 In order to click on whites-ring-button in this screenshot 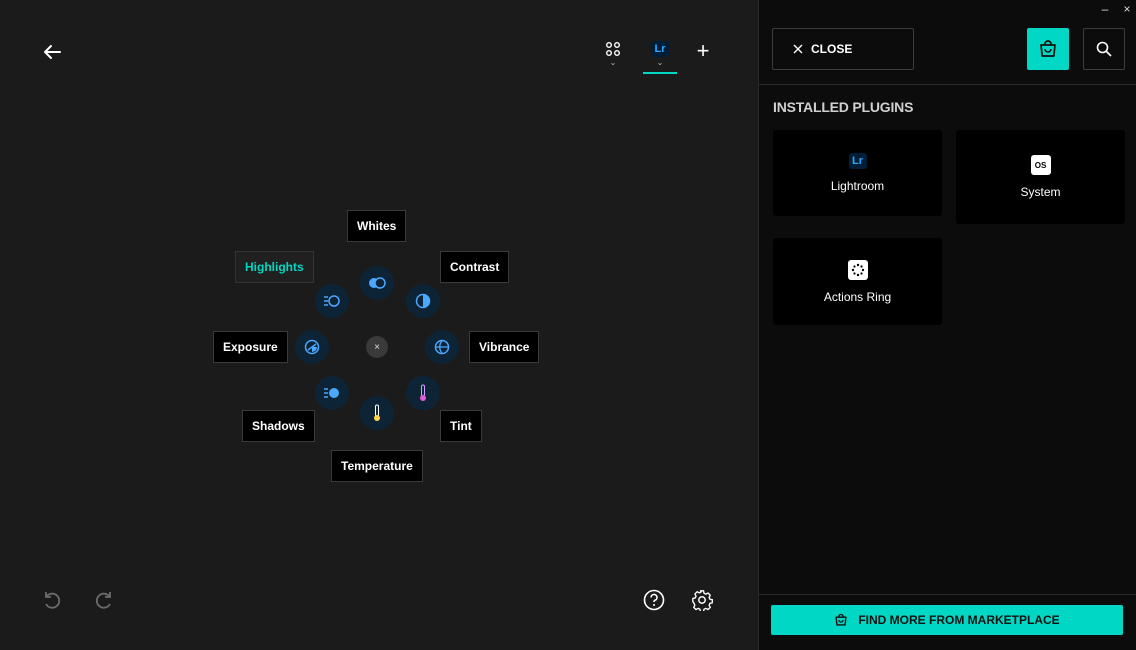, I will do `click(377, 283)`.